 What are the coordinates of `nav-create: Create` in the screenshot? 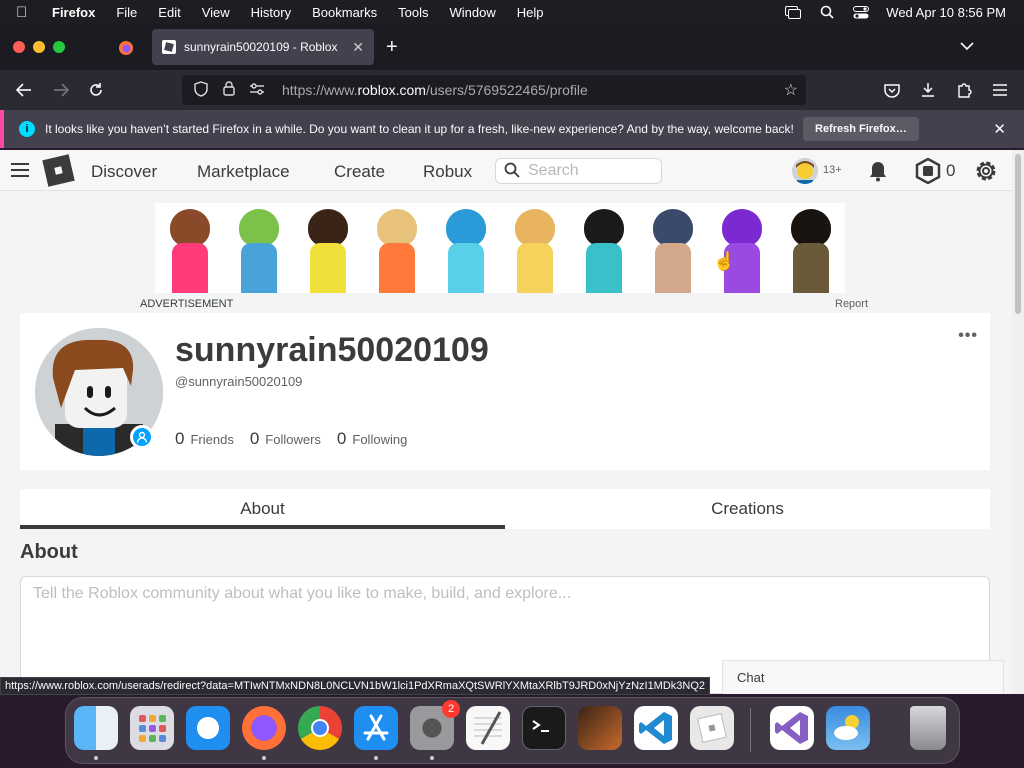 It's located at (359, 172).